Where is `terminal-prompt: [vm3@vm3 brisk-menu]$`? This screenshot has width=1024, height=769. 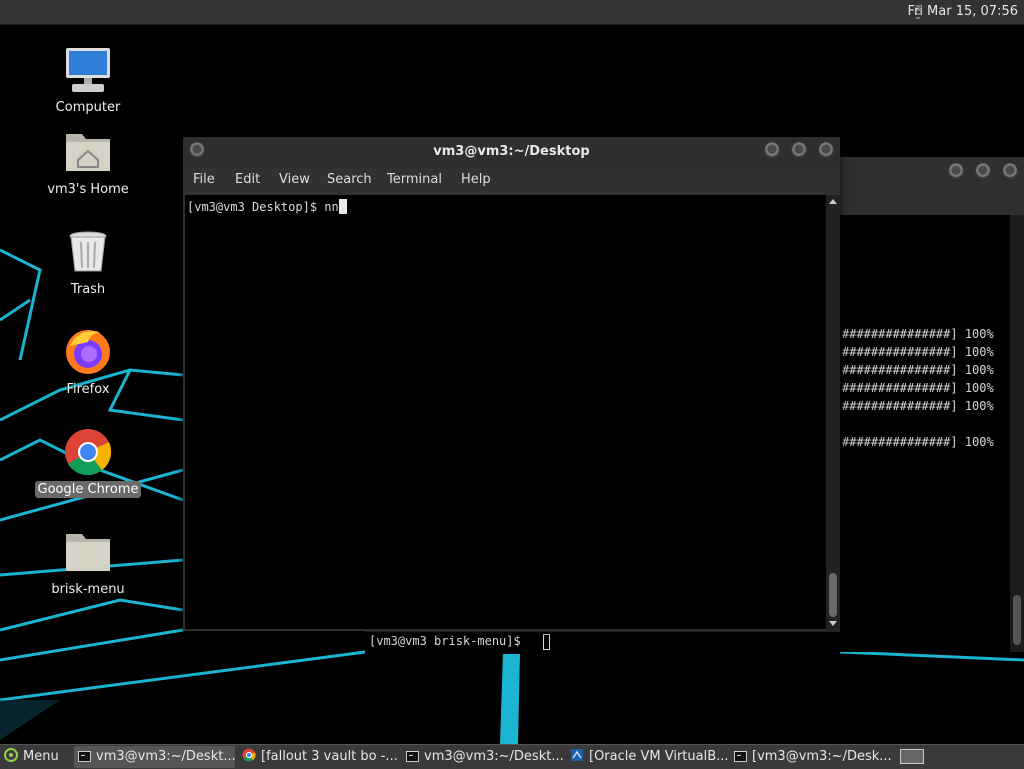 terminal-prompt: [vm3@vm3 brisk-menu]$ is located at coordinates (448, 641).